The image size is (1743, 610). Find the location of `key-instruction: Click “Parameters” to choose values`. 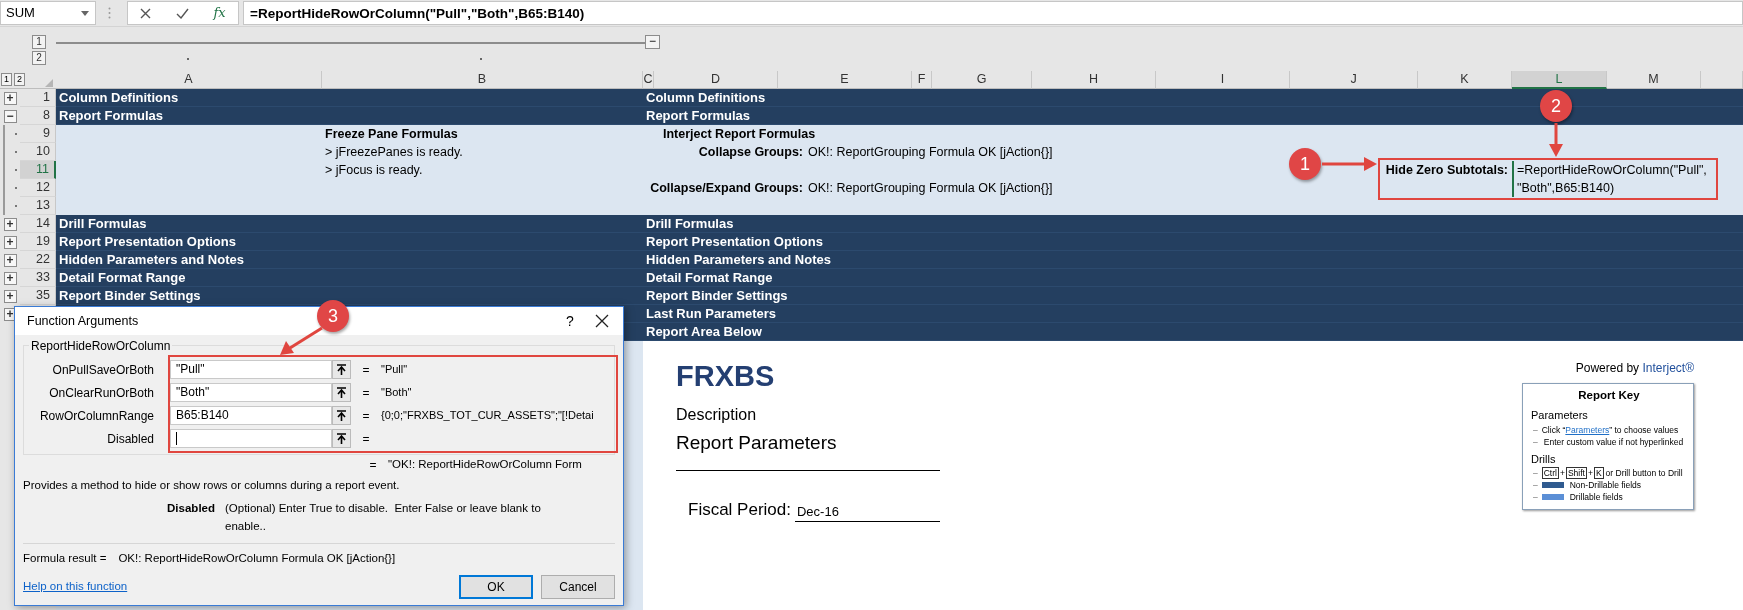

key-instruction: Click “Parameters” to choose values is located at coordinates (1610, 429).